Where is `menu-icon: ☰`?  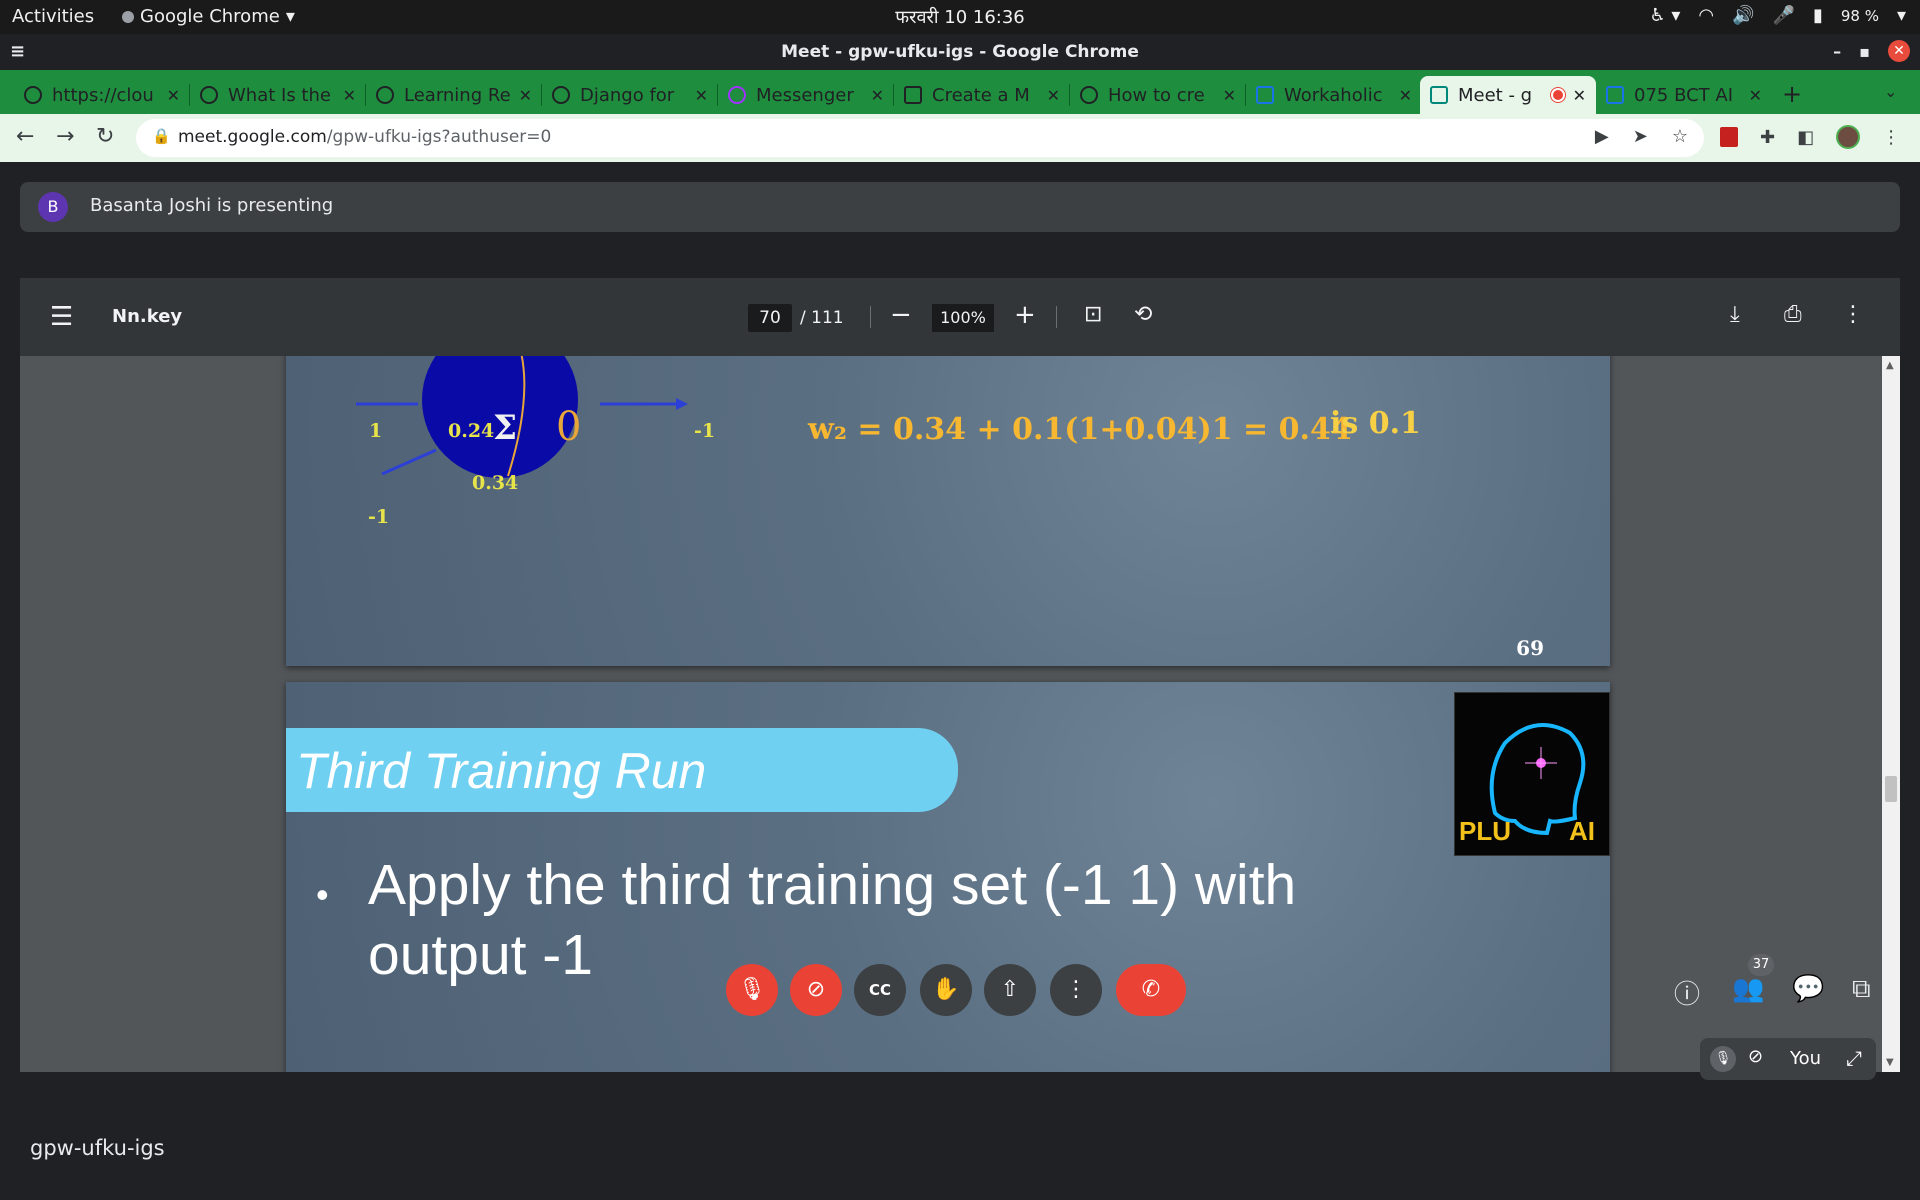
menu-icon: ☰ is located at coordinates (61, 317).